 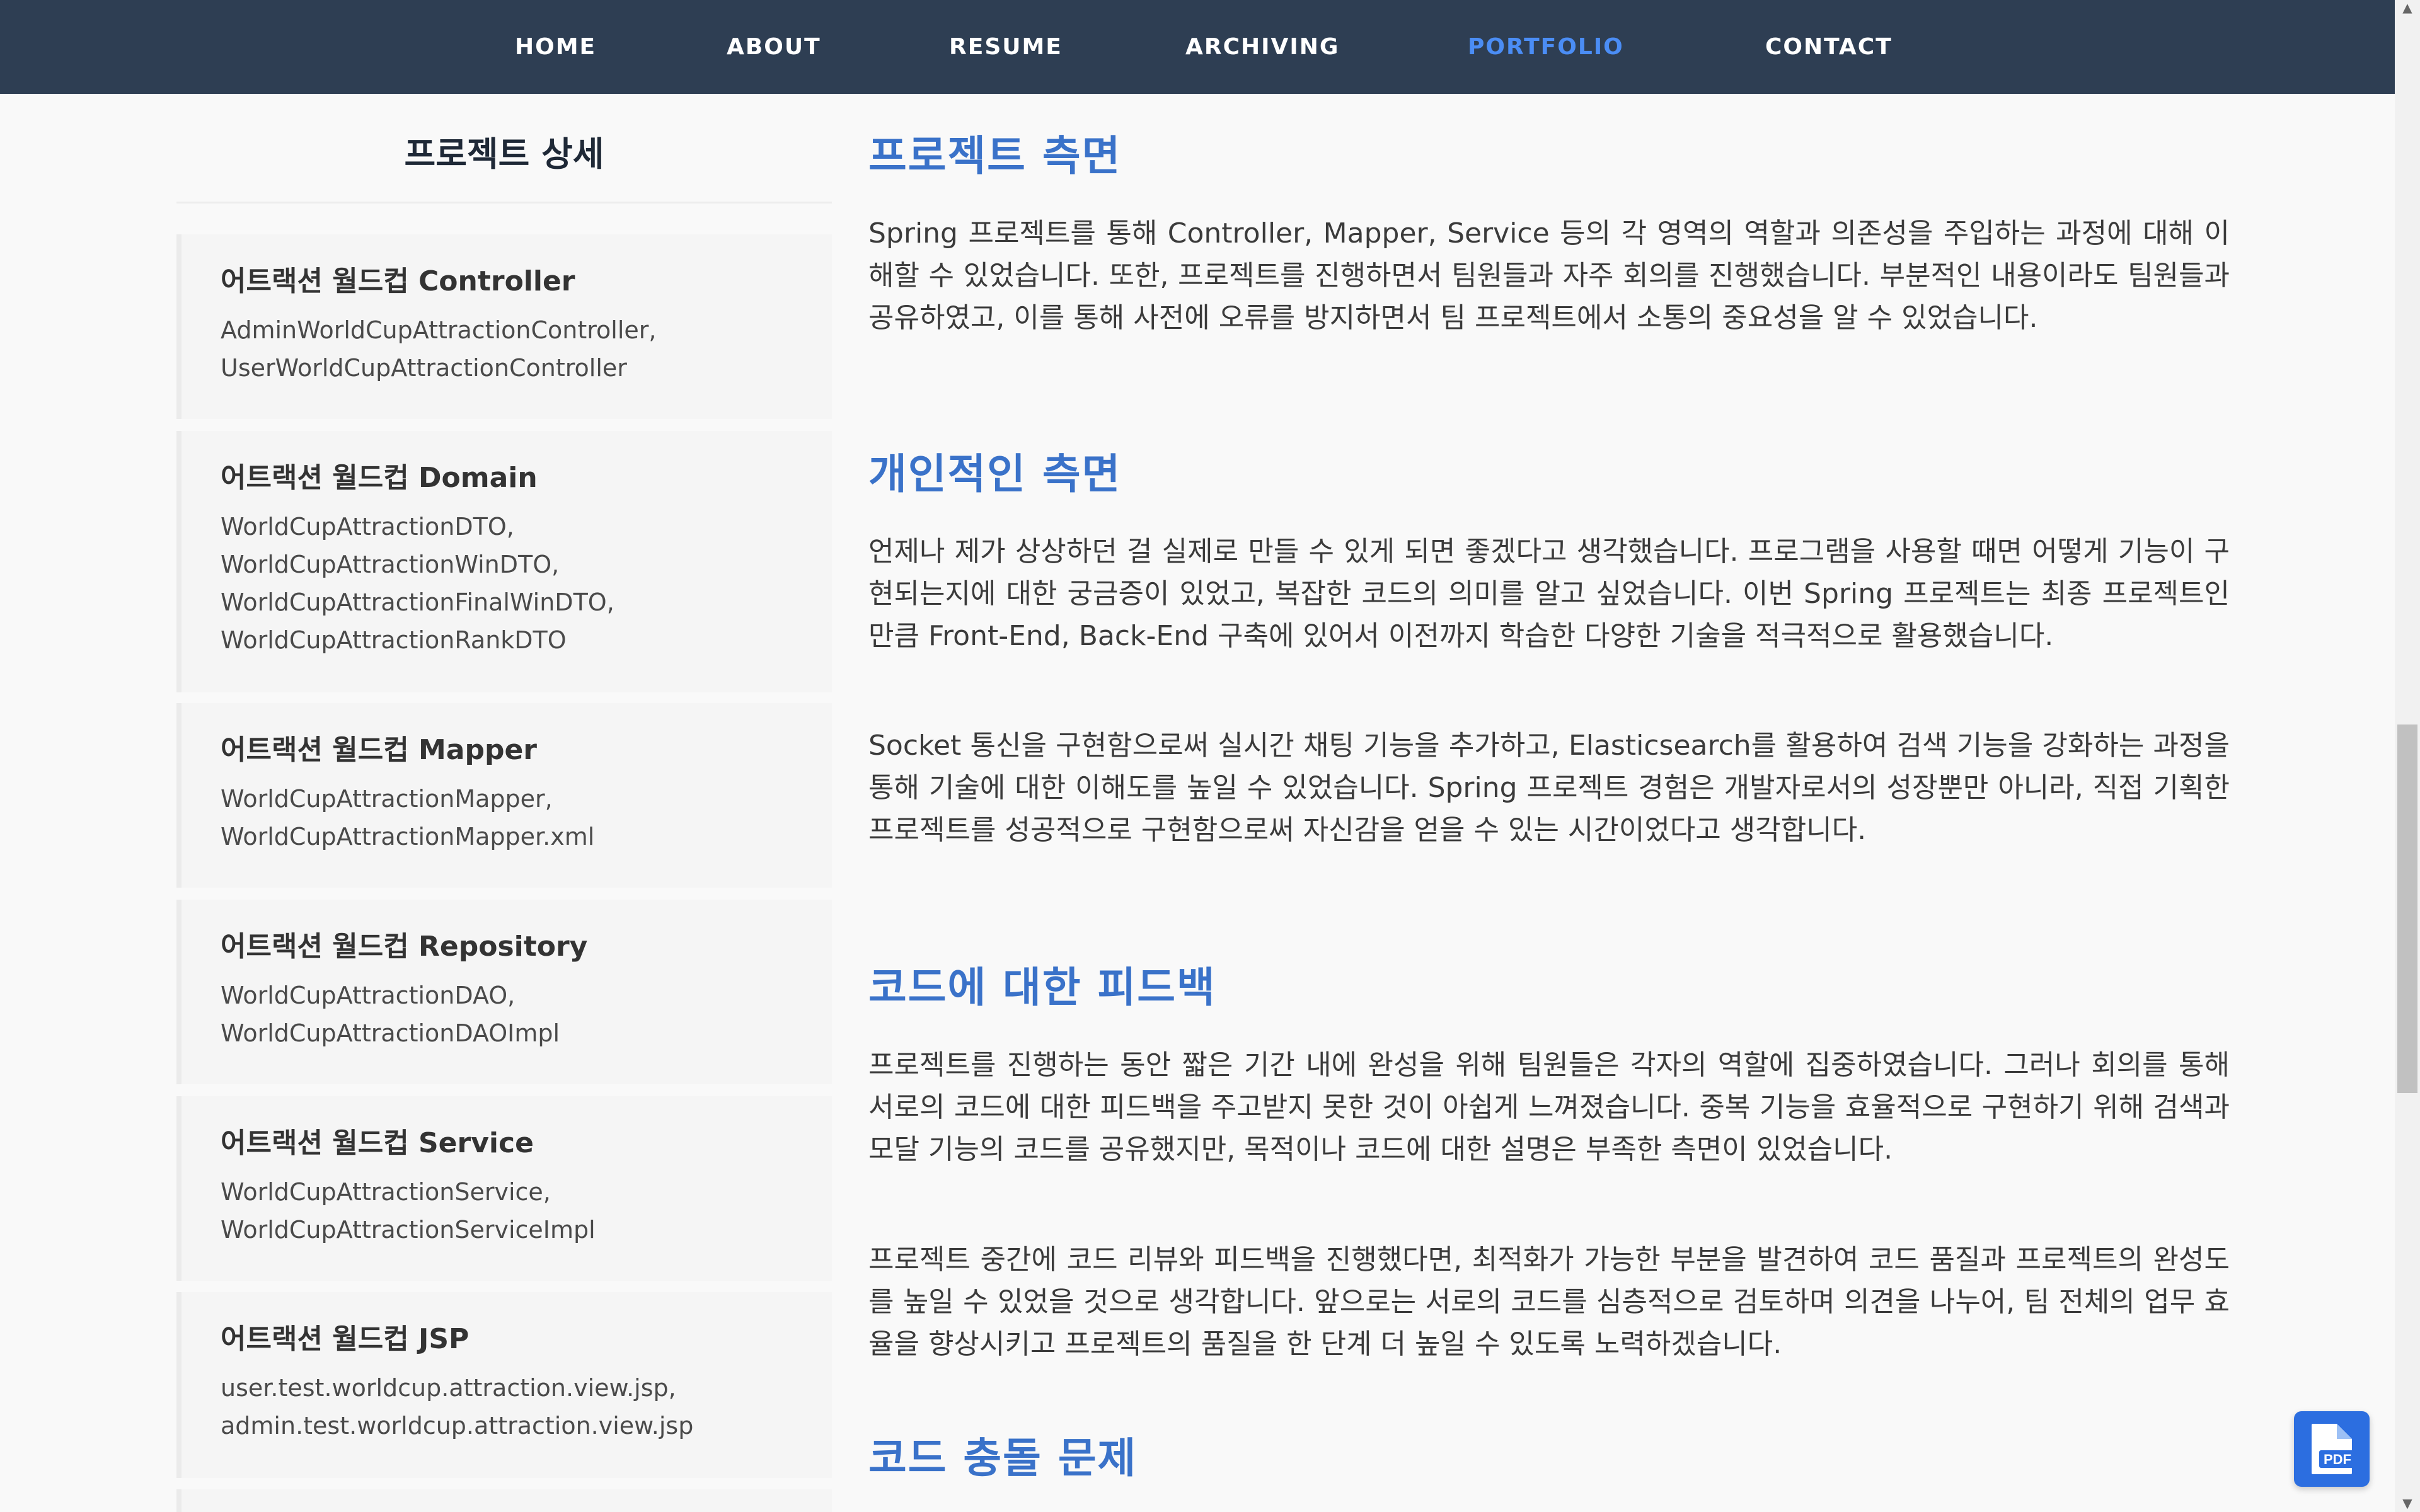 What do you see at coordinates (387, 799) in the screenshot?
I see `card-line: WorldCupAttractionMapper,` at bounding box center [387, 799].